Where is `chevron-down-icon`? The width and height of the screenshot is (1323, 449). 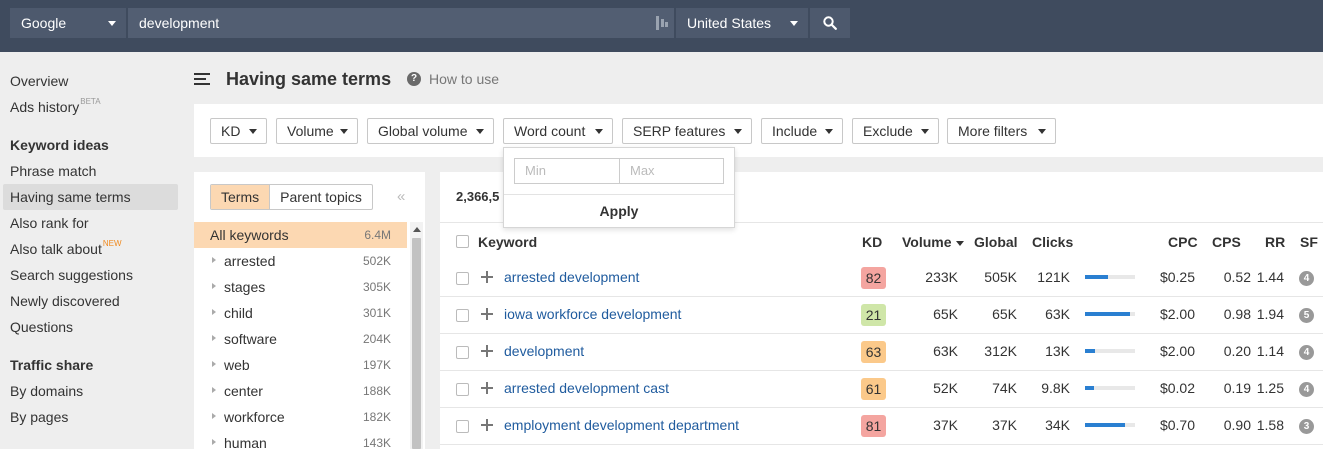
chevron-down-icon is located at coordinates (829, 131).